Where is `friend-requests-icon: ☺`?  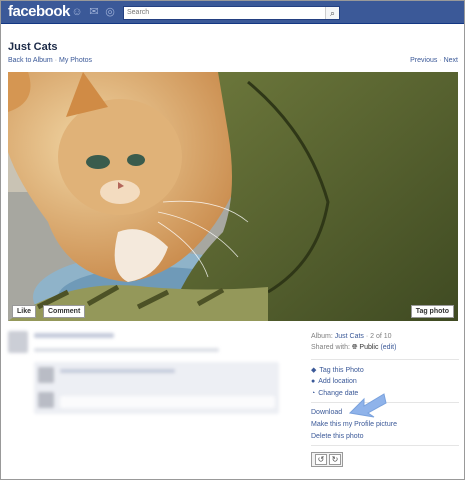 friend-requests-icon: ☺ is located at coordinates (77, 12).